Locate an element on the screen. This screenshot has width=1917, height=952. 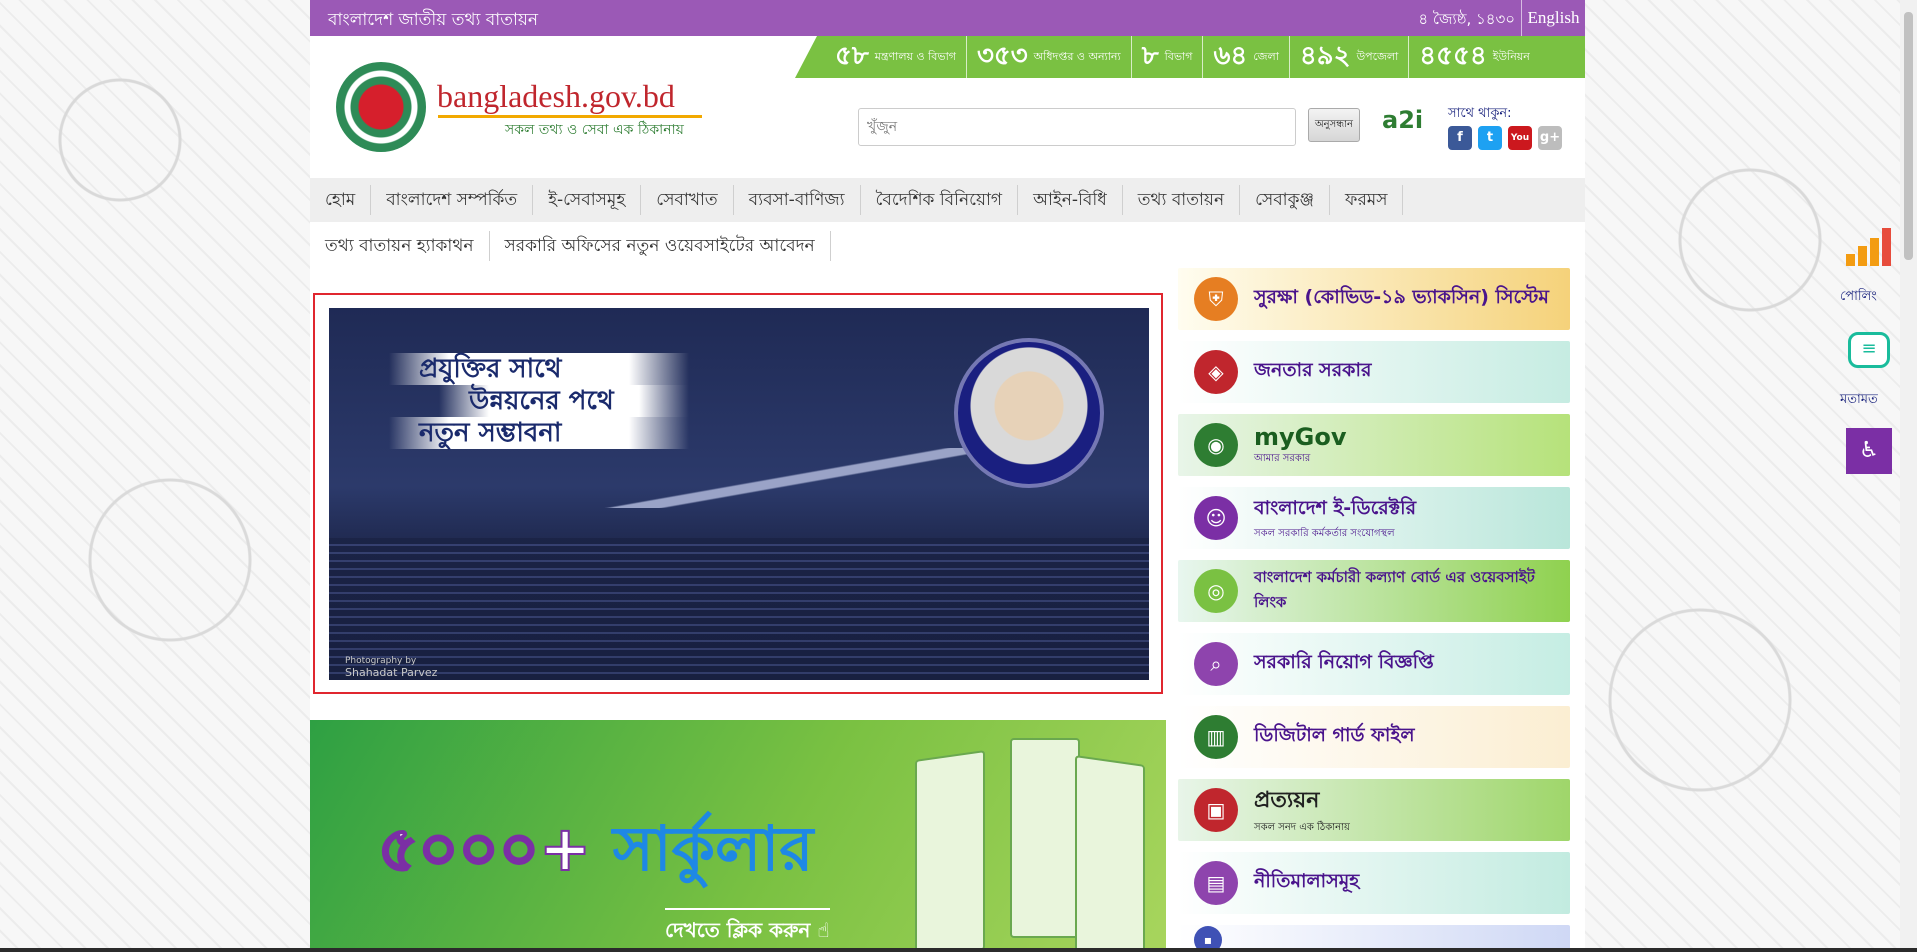
certificate-icon: ▣ is located at coordinates (1216, 810).